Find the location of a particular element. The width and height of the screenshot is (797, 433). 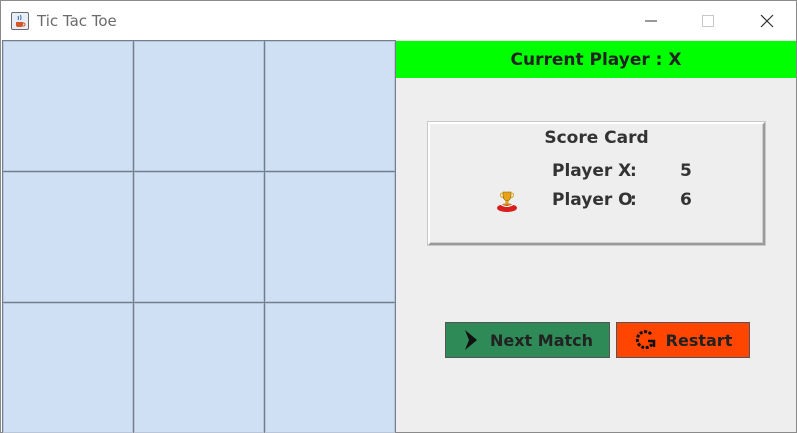

player-x-score: 5 is located at coordinates (686, 171).